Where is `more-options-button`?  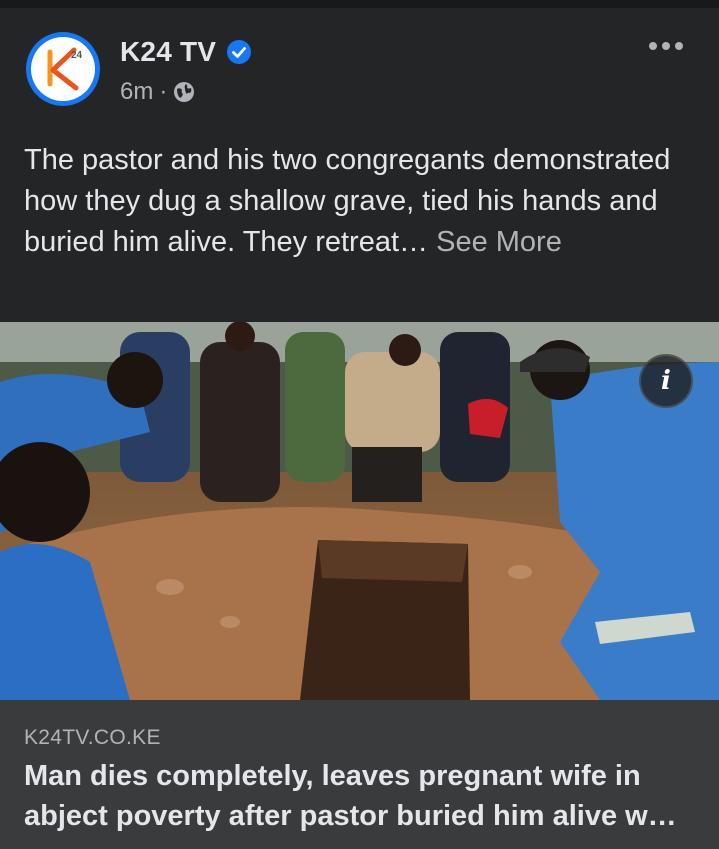 more-options-button is located at coordinates (666, 46).